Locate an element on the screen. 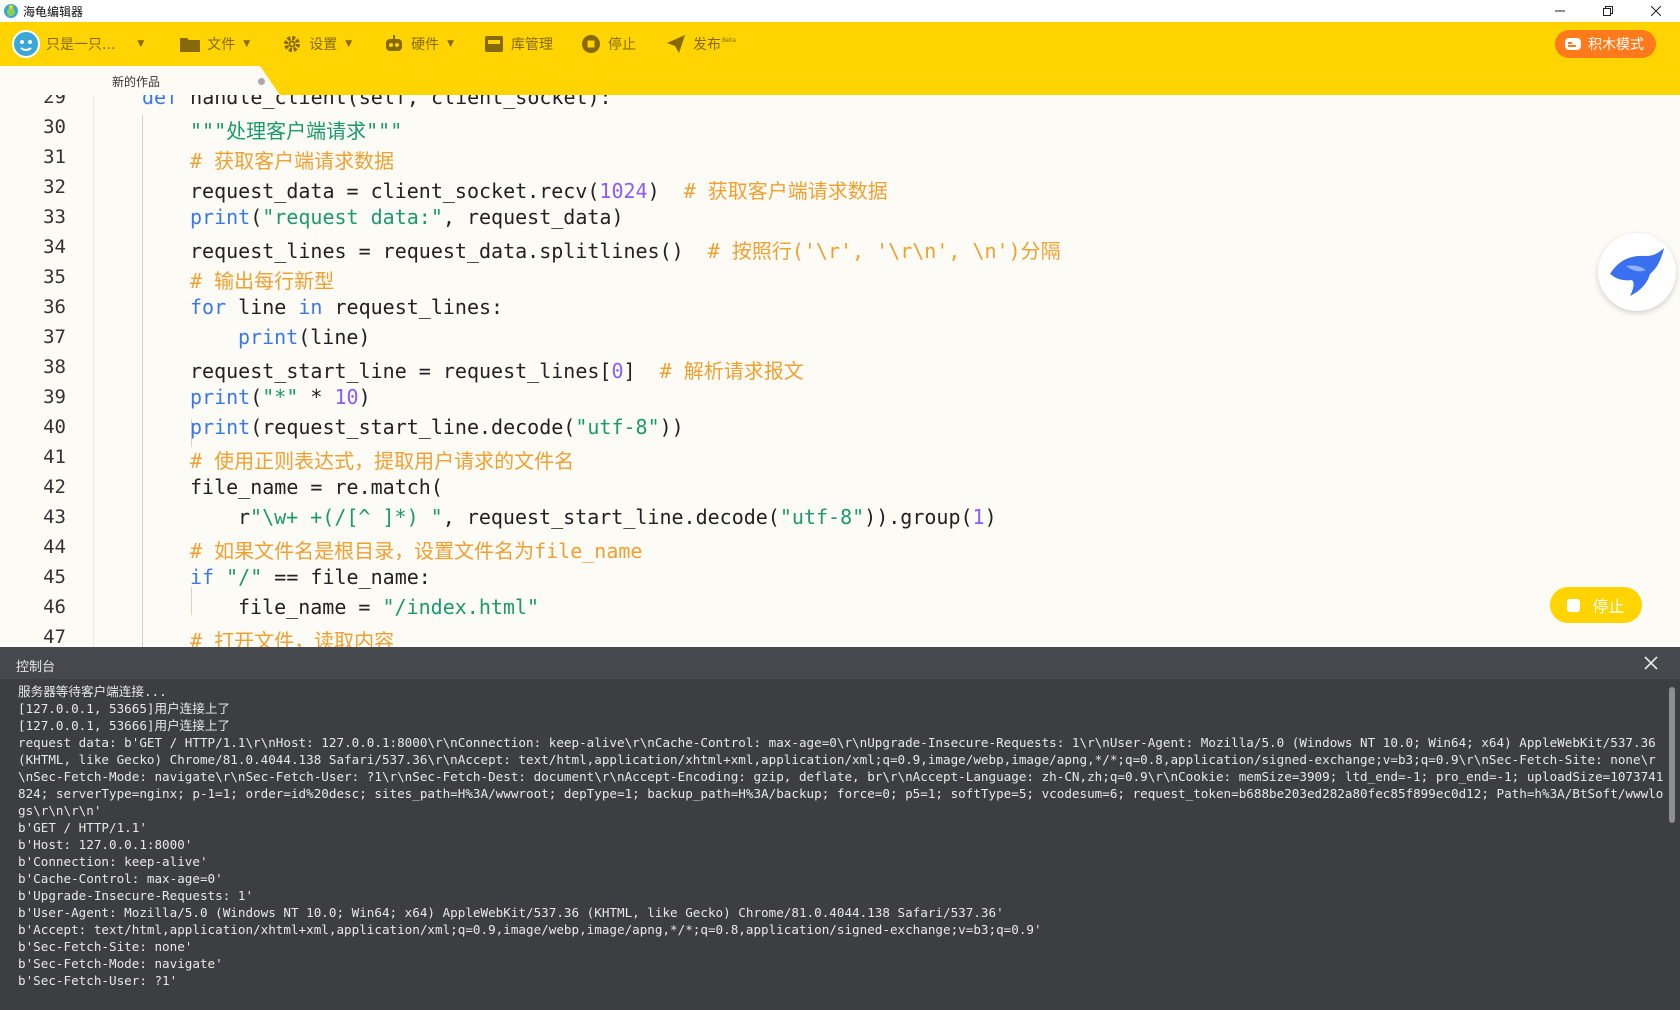  unsaved-dot-icon is located at coordinates (261, 81).